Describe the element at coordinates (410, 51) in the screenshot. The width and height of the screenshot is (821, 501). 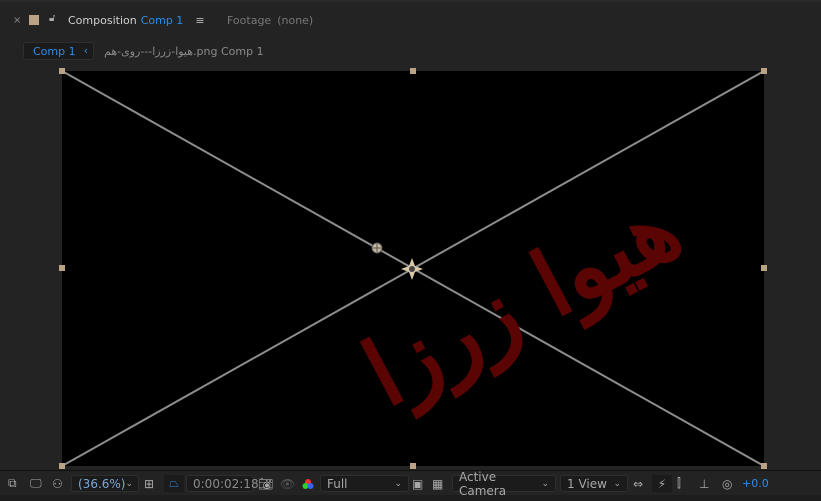
I see `breadcrumb: Comp 1 ‹ هیوا-زرزا---روی-هم.png Comp 1` at that location.